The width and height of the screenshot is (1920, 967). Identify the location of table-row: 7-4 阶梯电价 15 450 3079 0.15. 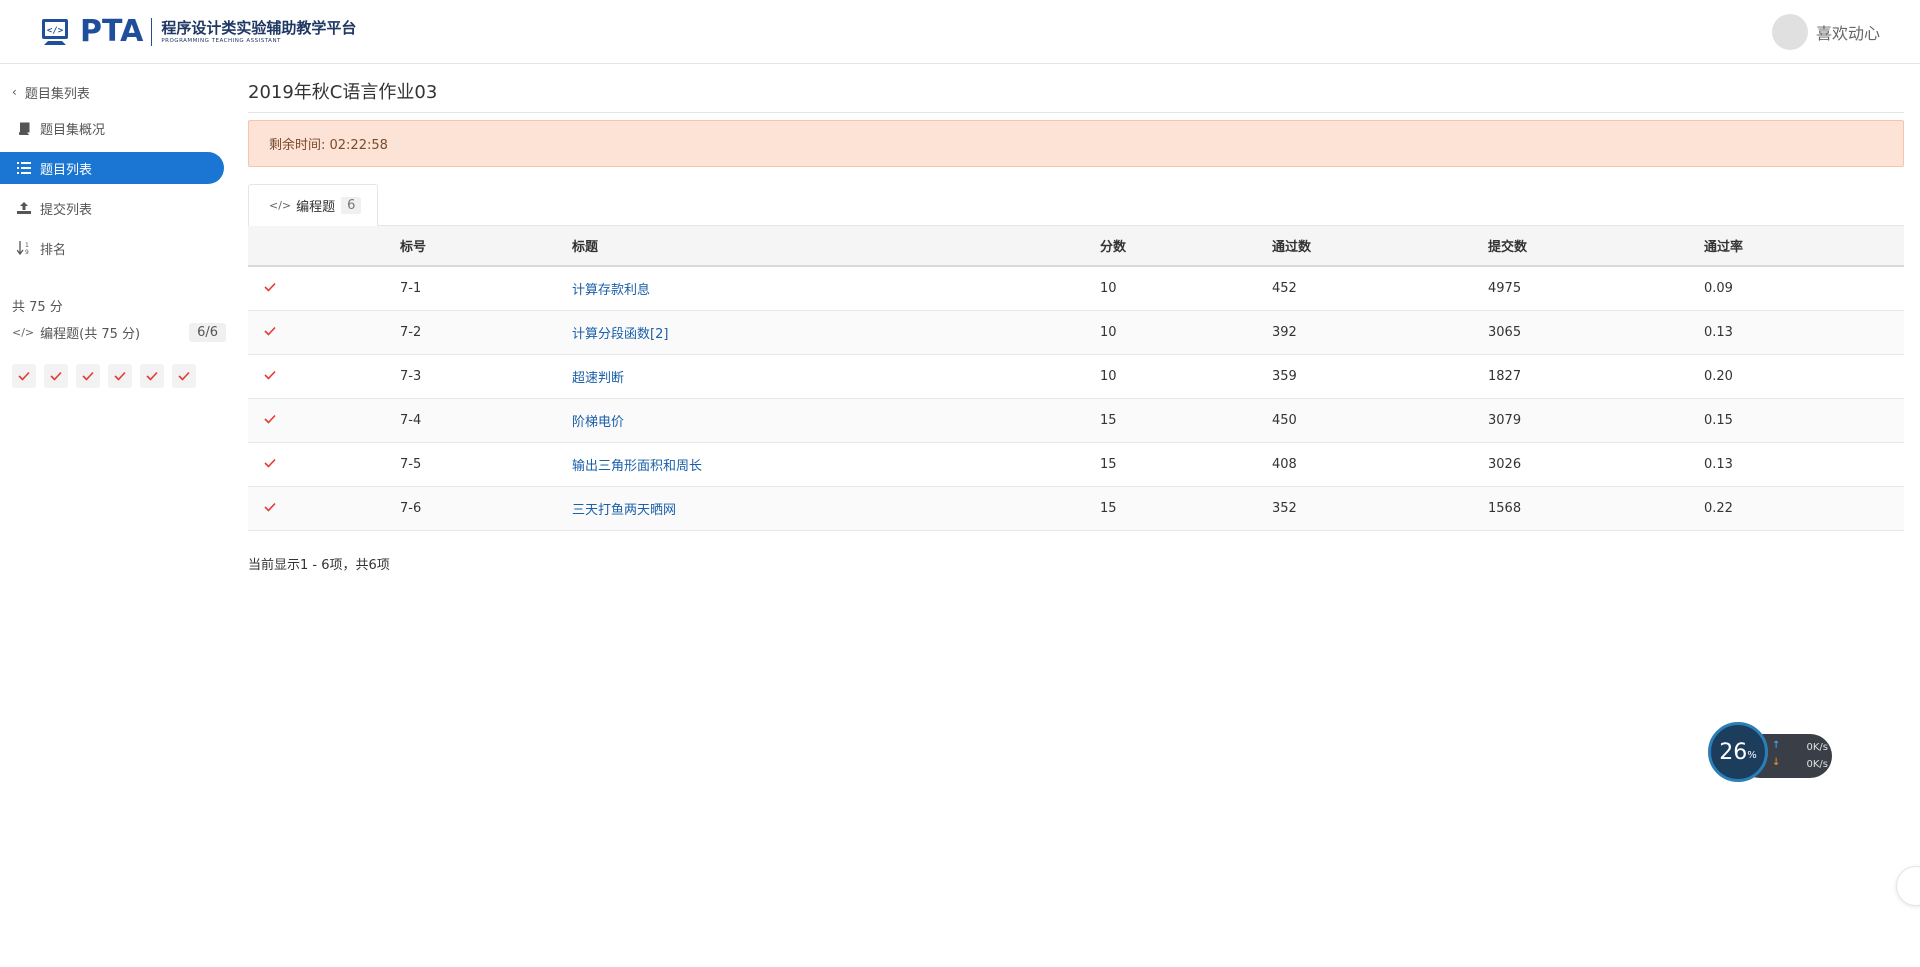
(1076, 420).